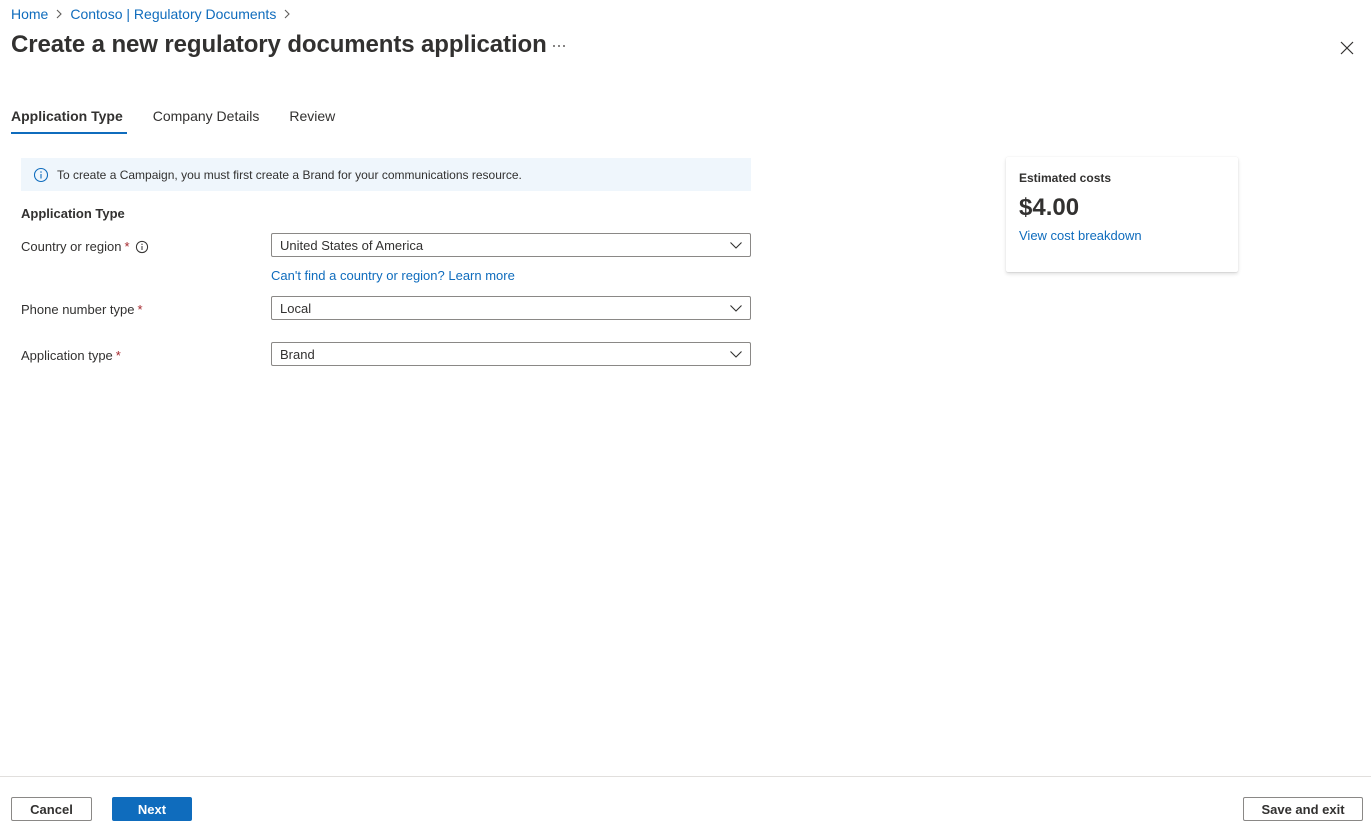  I want to click on country-select: United States of America, so click(511, 245).